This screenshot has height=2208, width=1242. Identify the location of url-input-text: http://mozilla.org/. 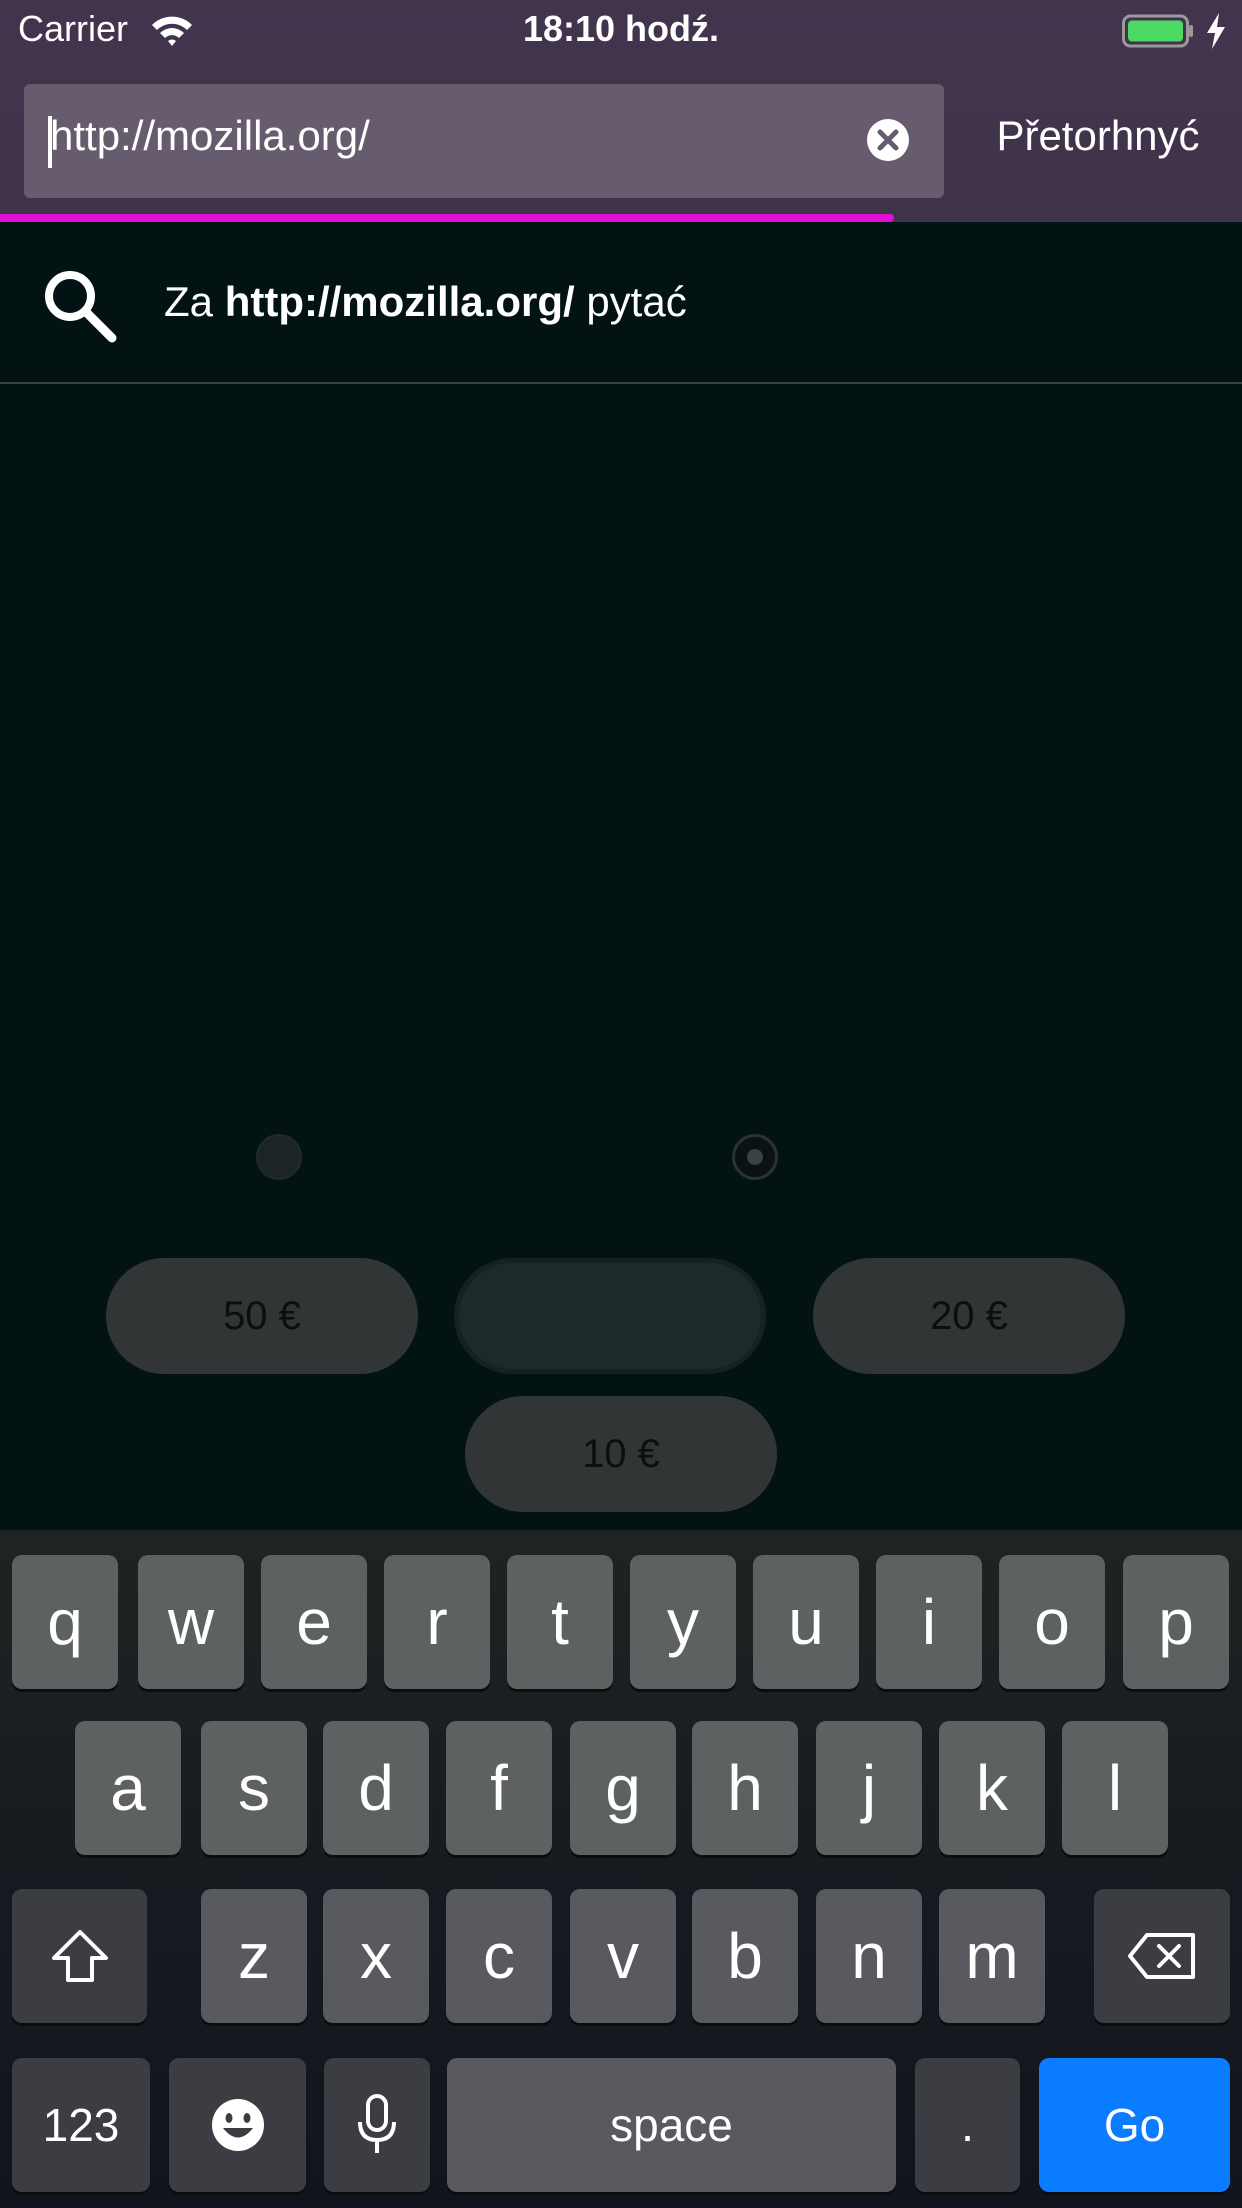
(210, 136).